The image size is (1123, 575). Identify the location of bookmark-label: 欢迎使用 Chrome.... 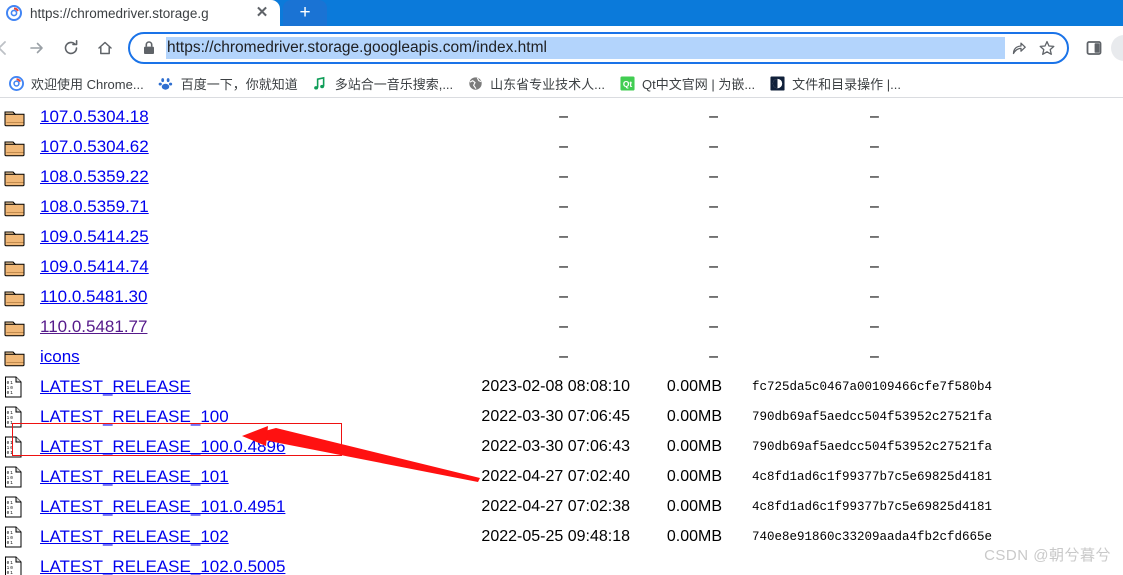
(87, 84).